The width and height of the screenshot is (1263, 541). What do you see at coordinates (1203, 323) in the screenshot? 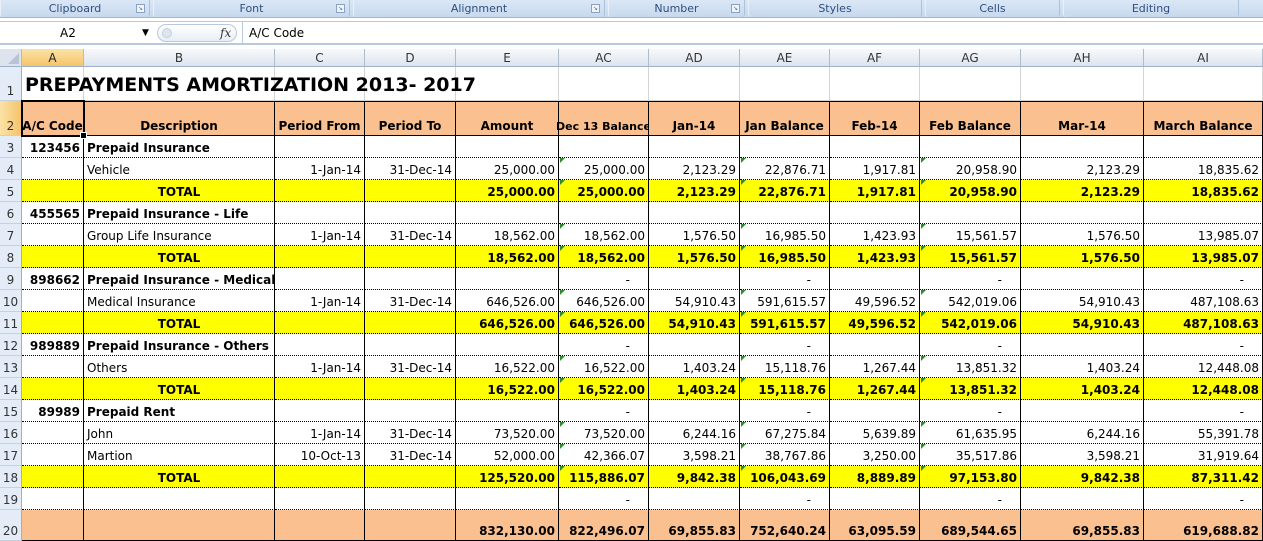
I see `cell-ai11: 487,108.63` at bounding box center [1203, 323].